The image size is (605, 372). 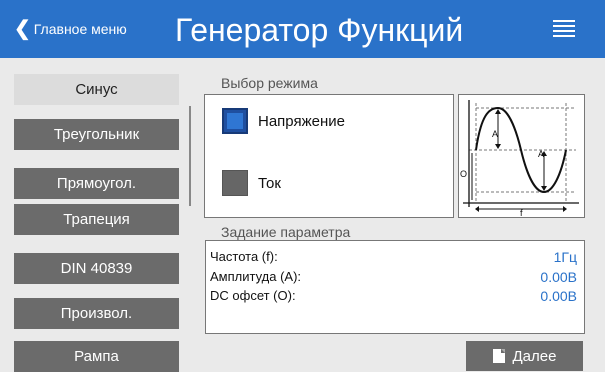 I want to click on sidebar-item-label: Треугольник, so click(x=96, y=134).